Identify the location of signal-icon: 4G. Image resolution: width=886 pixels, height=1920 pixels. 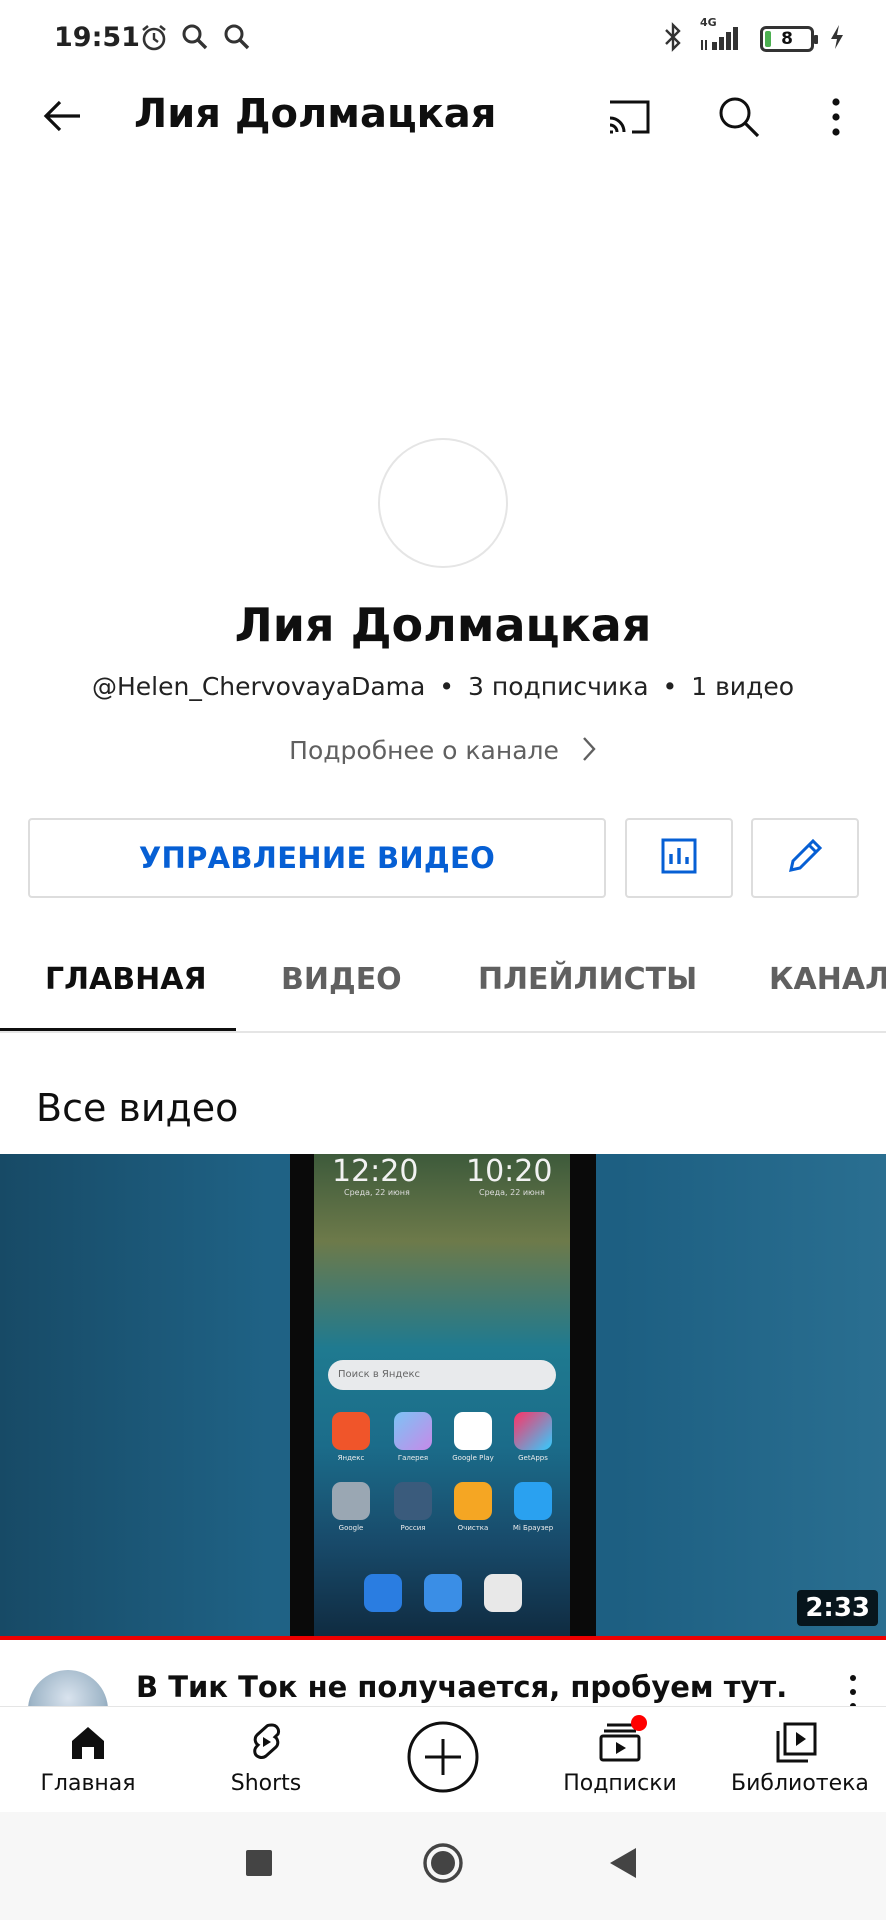
(722, 36).